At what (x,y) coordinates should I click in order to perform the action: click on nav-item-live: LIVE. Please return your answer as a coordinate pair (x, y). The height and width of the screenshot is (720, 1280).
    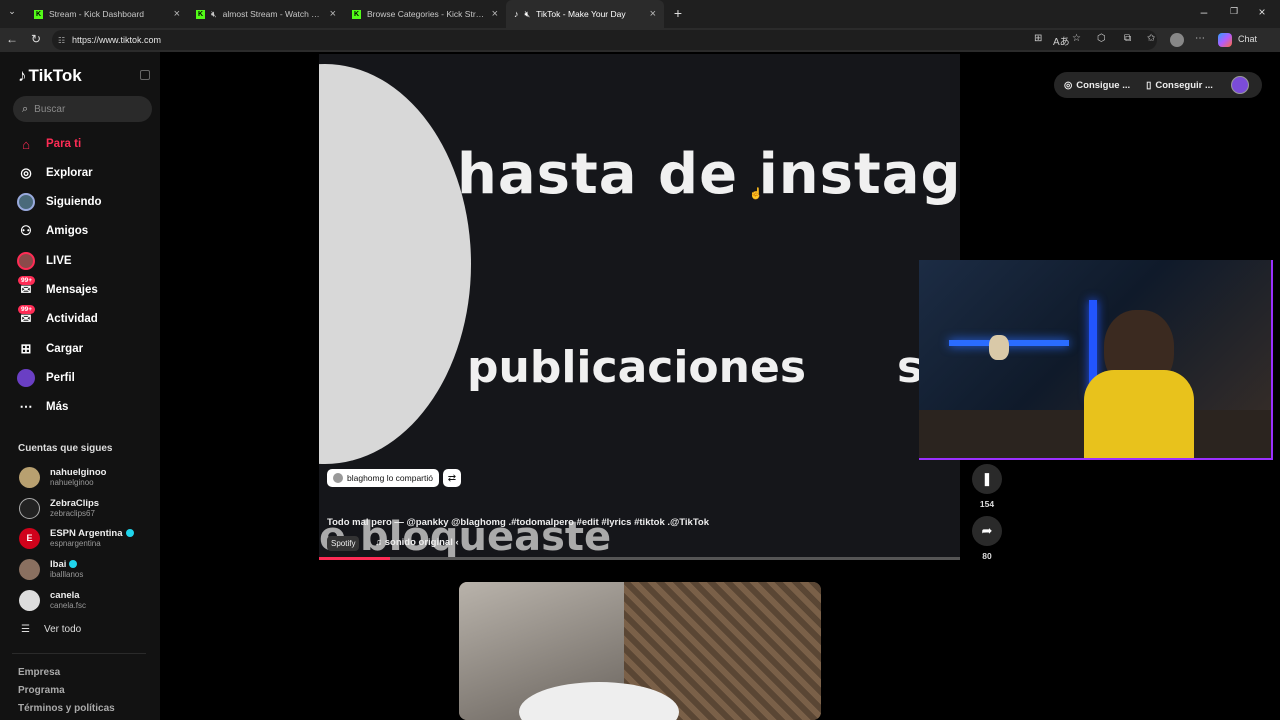
    Looking at the image, I should click on (44, 261).